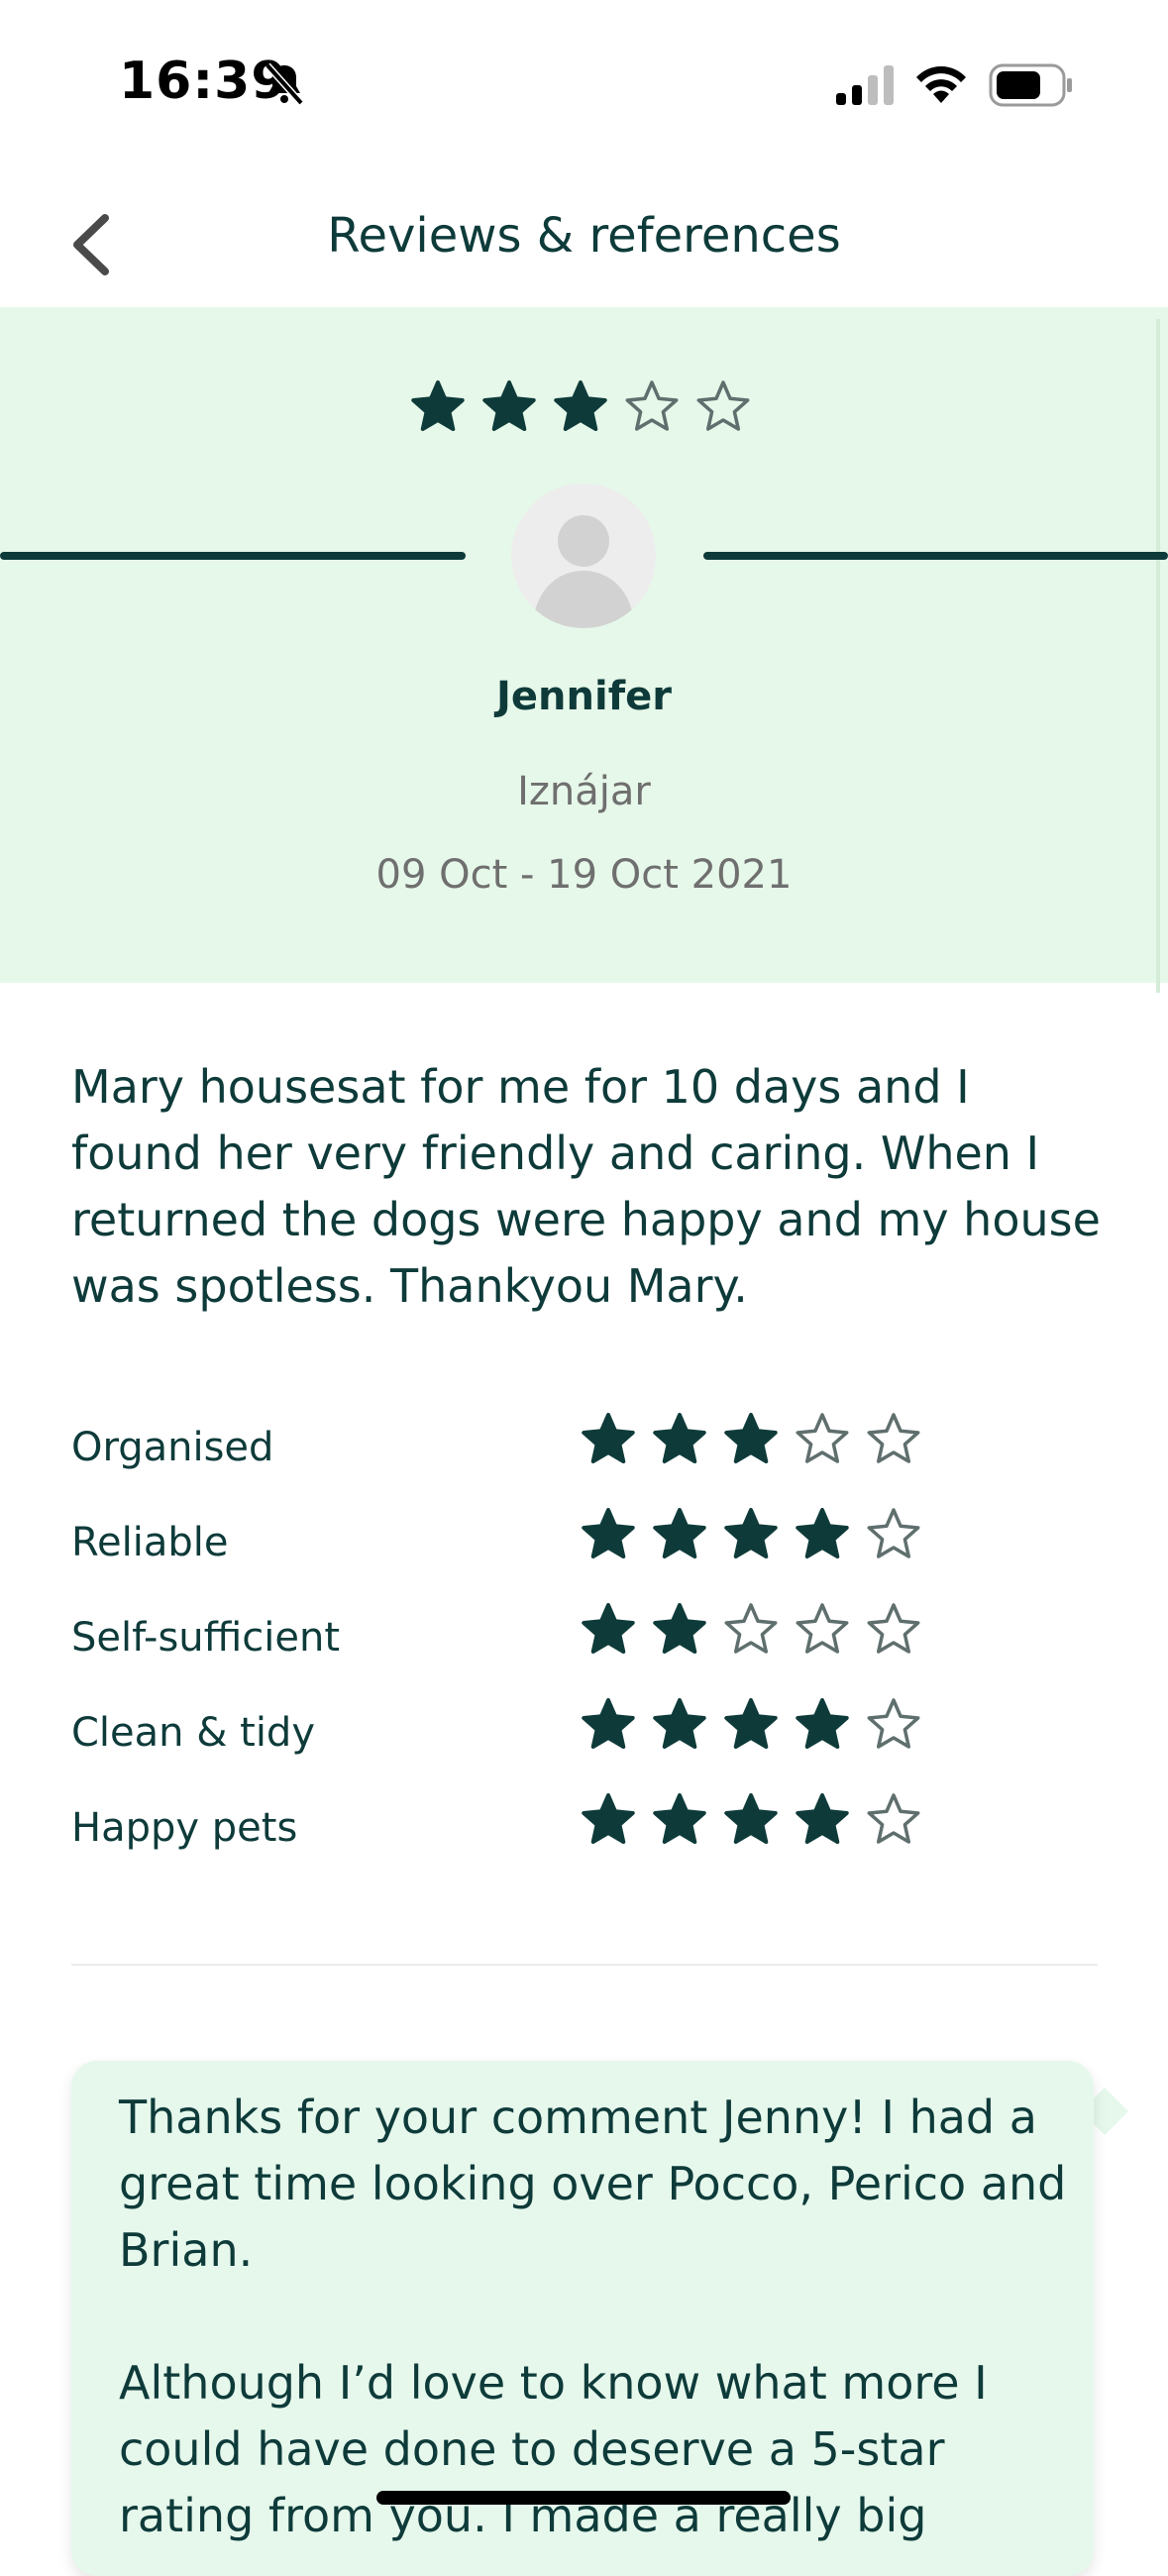  I want to click on battery-icon, so click(1030, 85).